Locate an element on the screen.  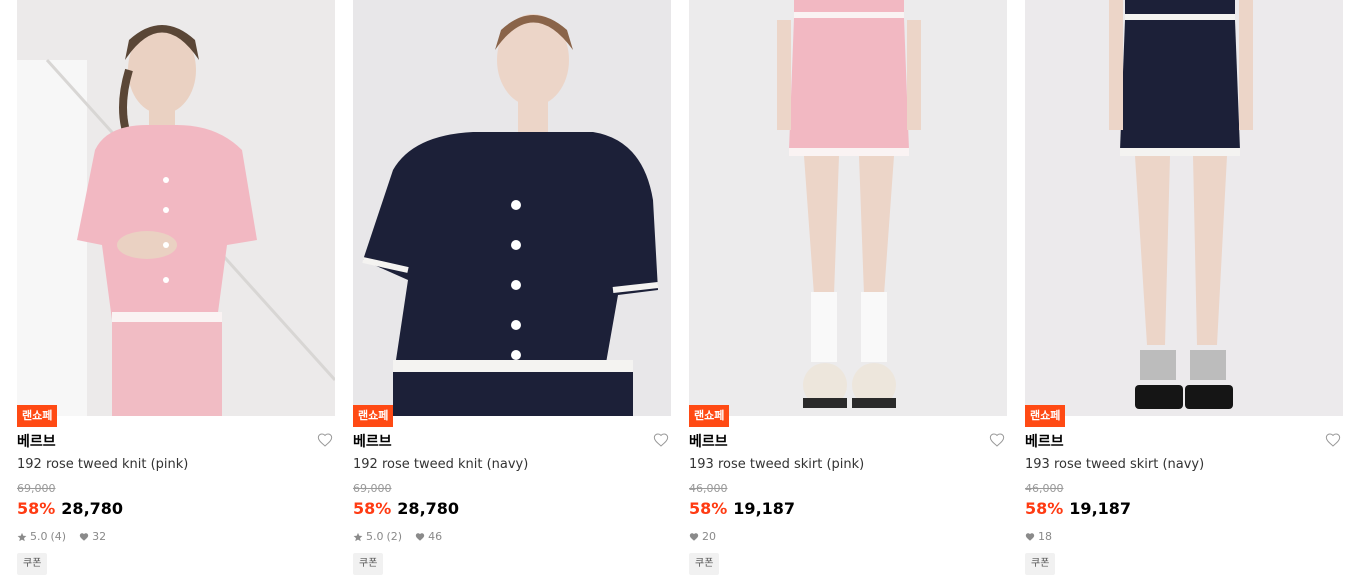
product-name: 192 rose tweed knit (pink) is located at coordinates (102, 464).